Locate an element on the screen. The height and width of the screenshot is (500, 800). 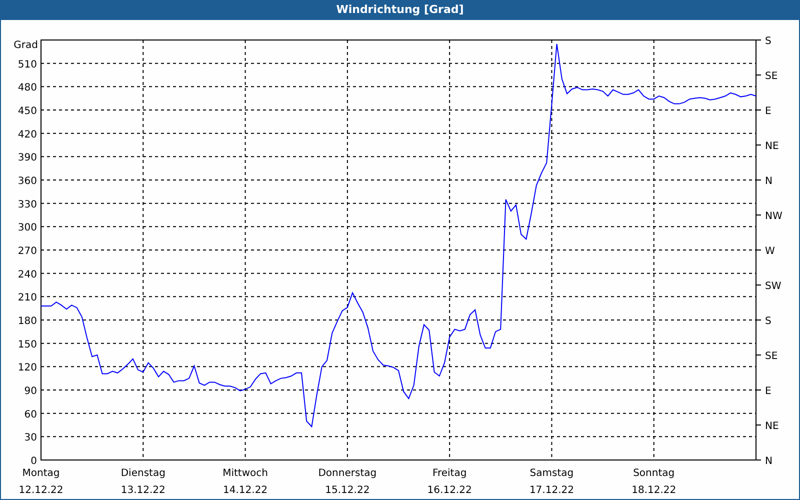
y-axis-label: 0 is located at coordinates (33, 461).